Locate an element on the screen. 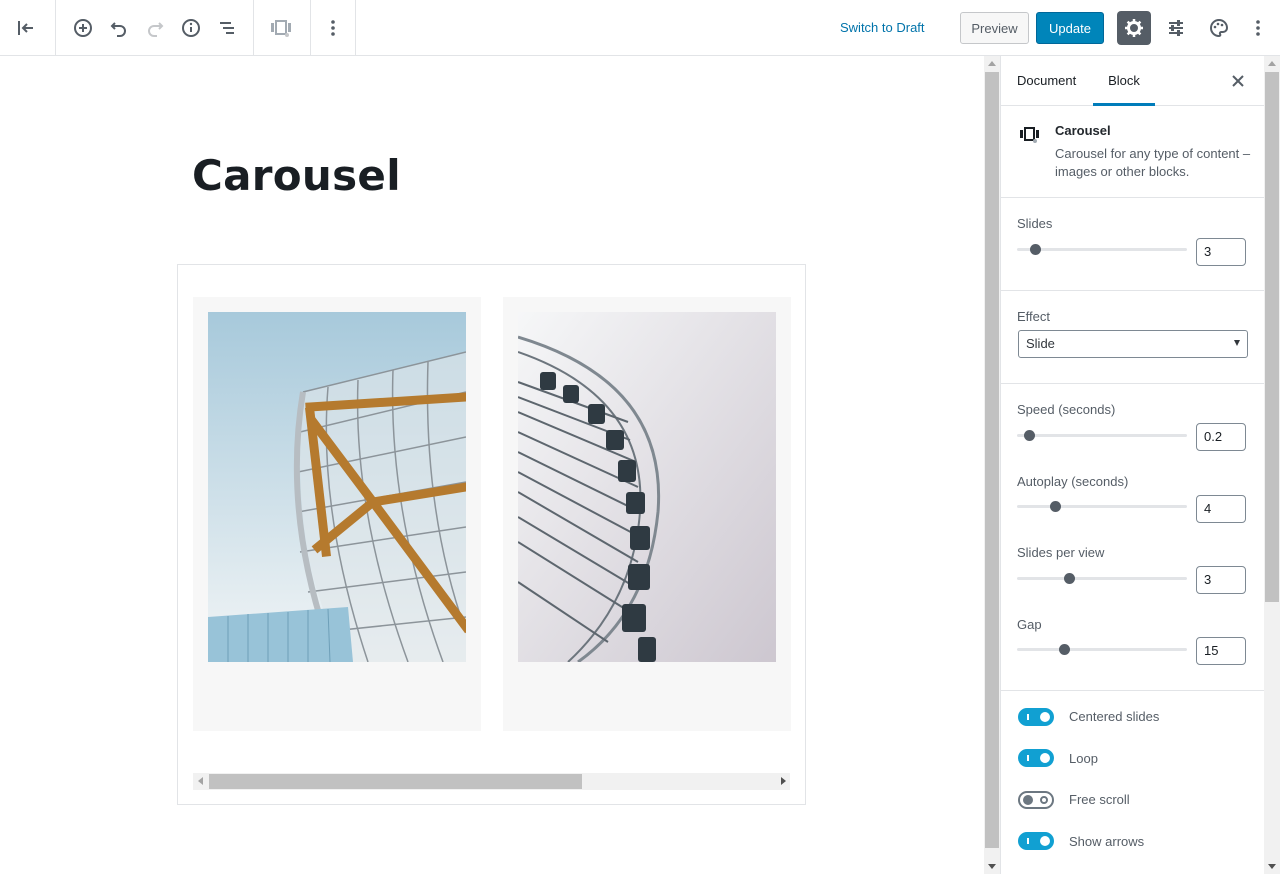  outline-icon is located at coordinates (227, 28).